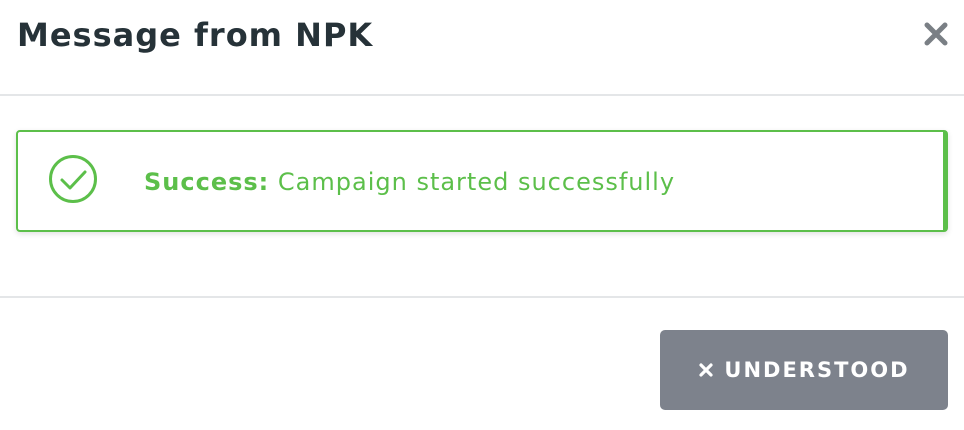  What do you see at coordinates (817, 370) in the screenshot?
I see `understood-label: UNDERSTOOD` at bounding box center [817, 370].